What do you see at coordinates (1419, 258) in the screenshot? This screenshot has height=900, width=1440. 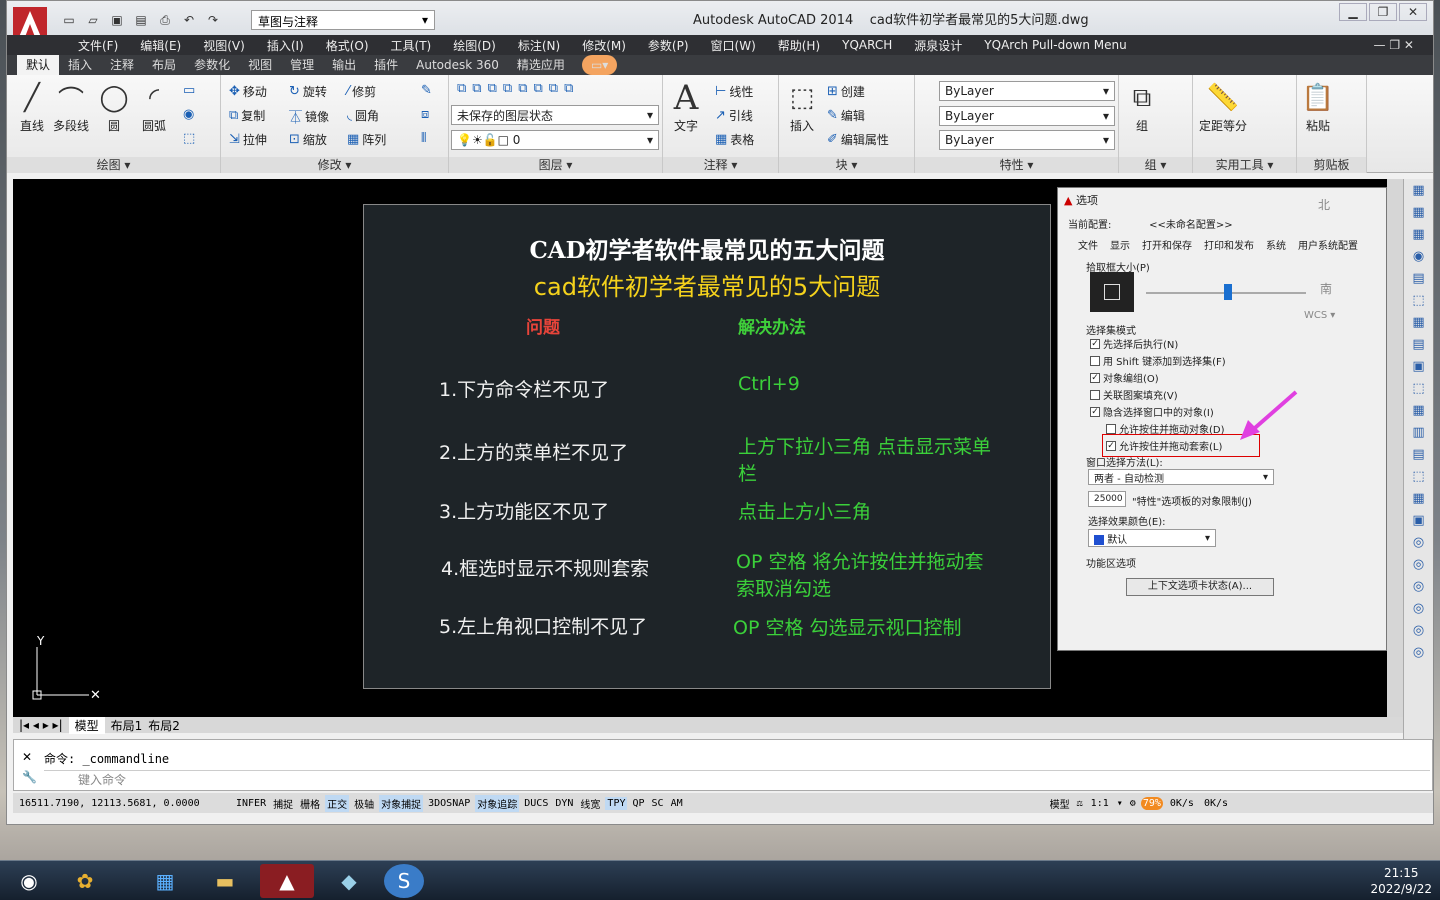 I see `toolbar-icon: ◉` at bounding box center [1419, 258].